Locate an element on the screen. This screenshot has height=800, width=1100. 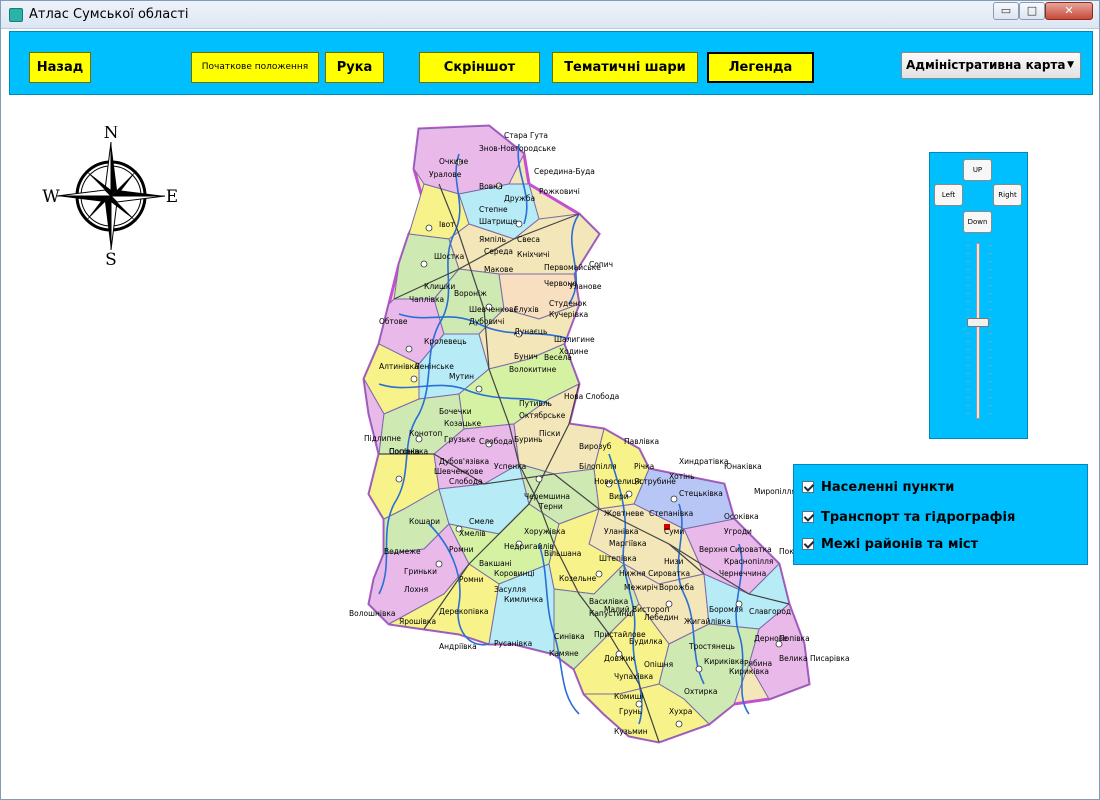
zoom-slider-track is located at coordinates (978, 331).